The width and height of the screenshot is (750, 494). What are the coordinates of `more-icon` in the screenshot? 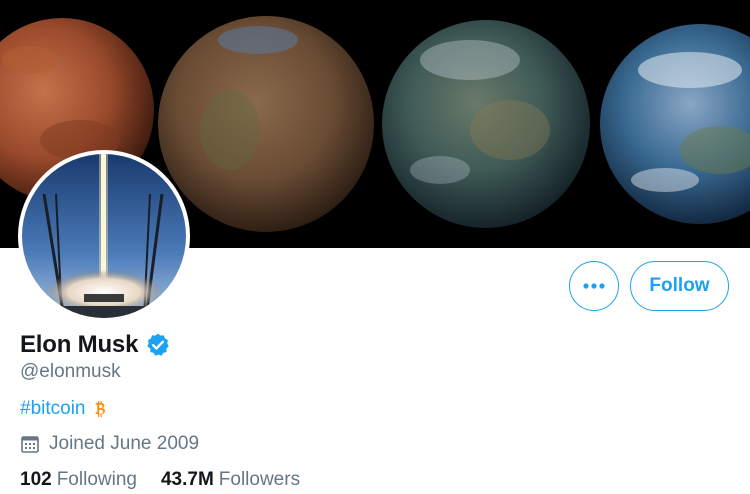 It's located at (594, 286).